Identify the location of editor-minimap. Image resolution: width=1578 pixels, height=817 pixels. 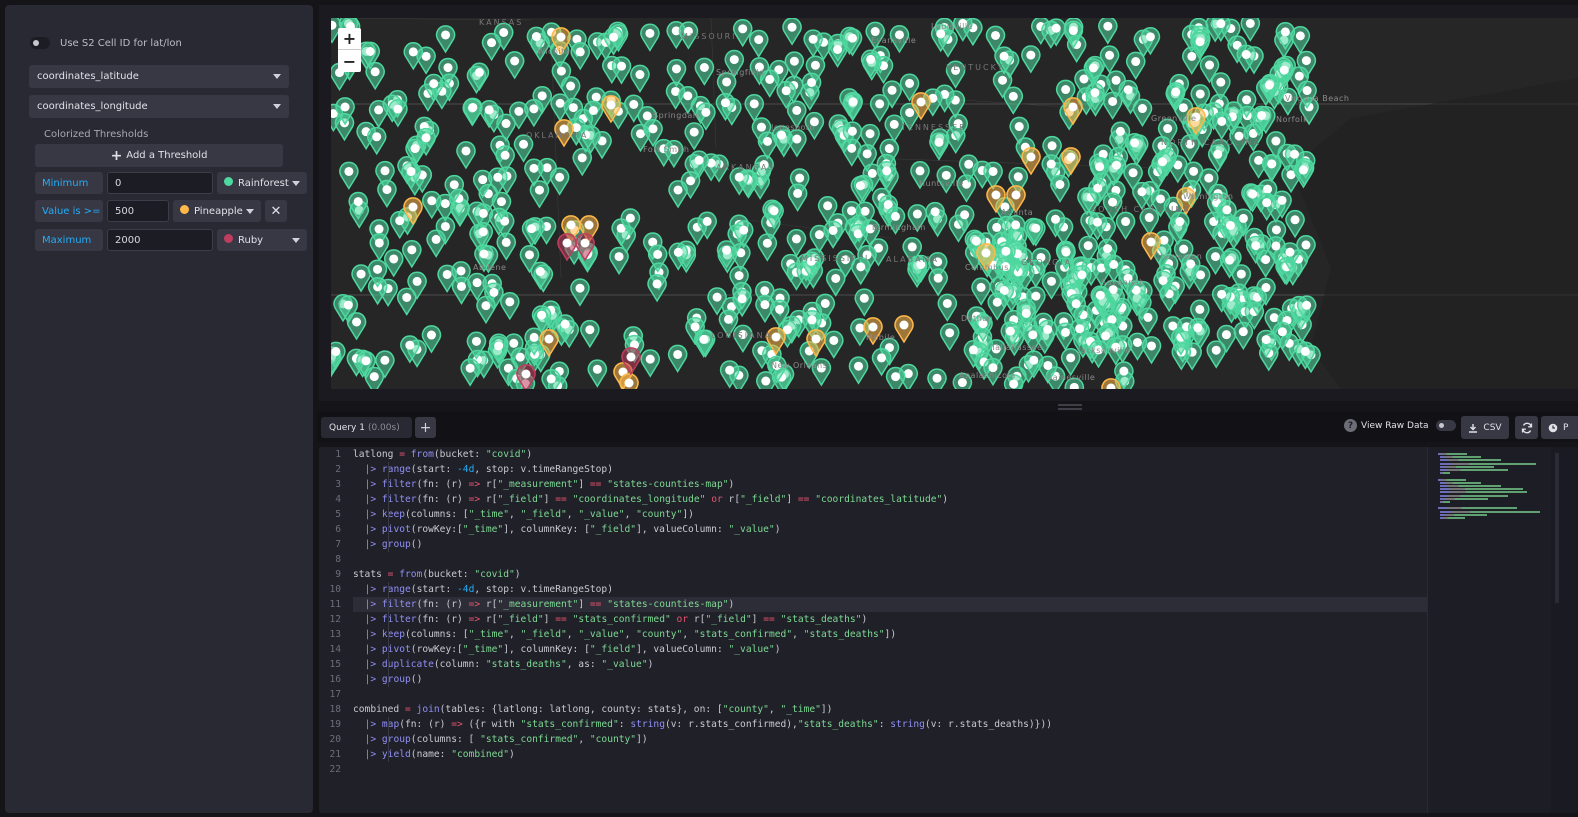
(1489, 630).